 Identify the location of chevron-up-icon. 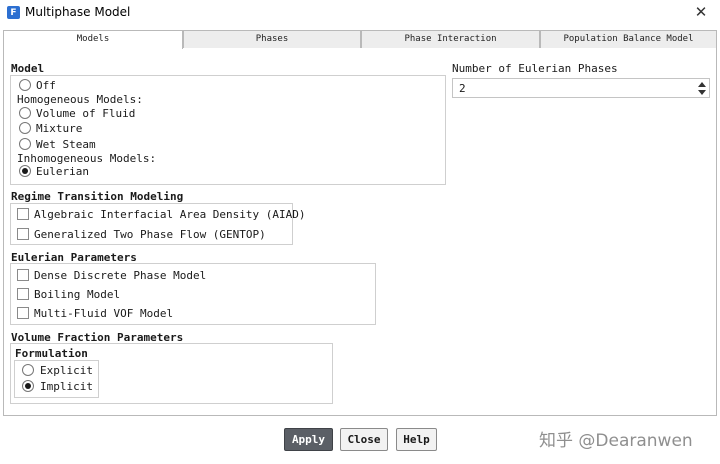
(702, 84).